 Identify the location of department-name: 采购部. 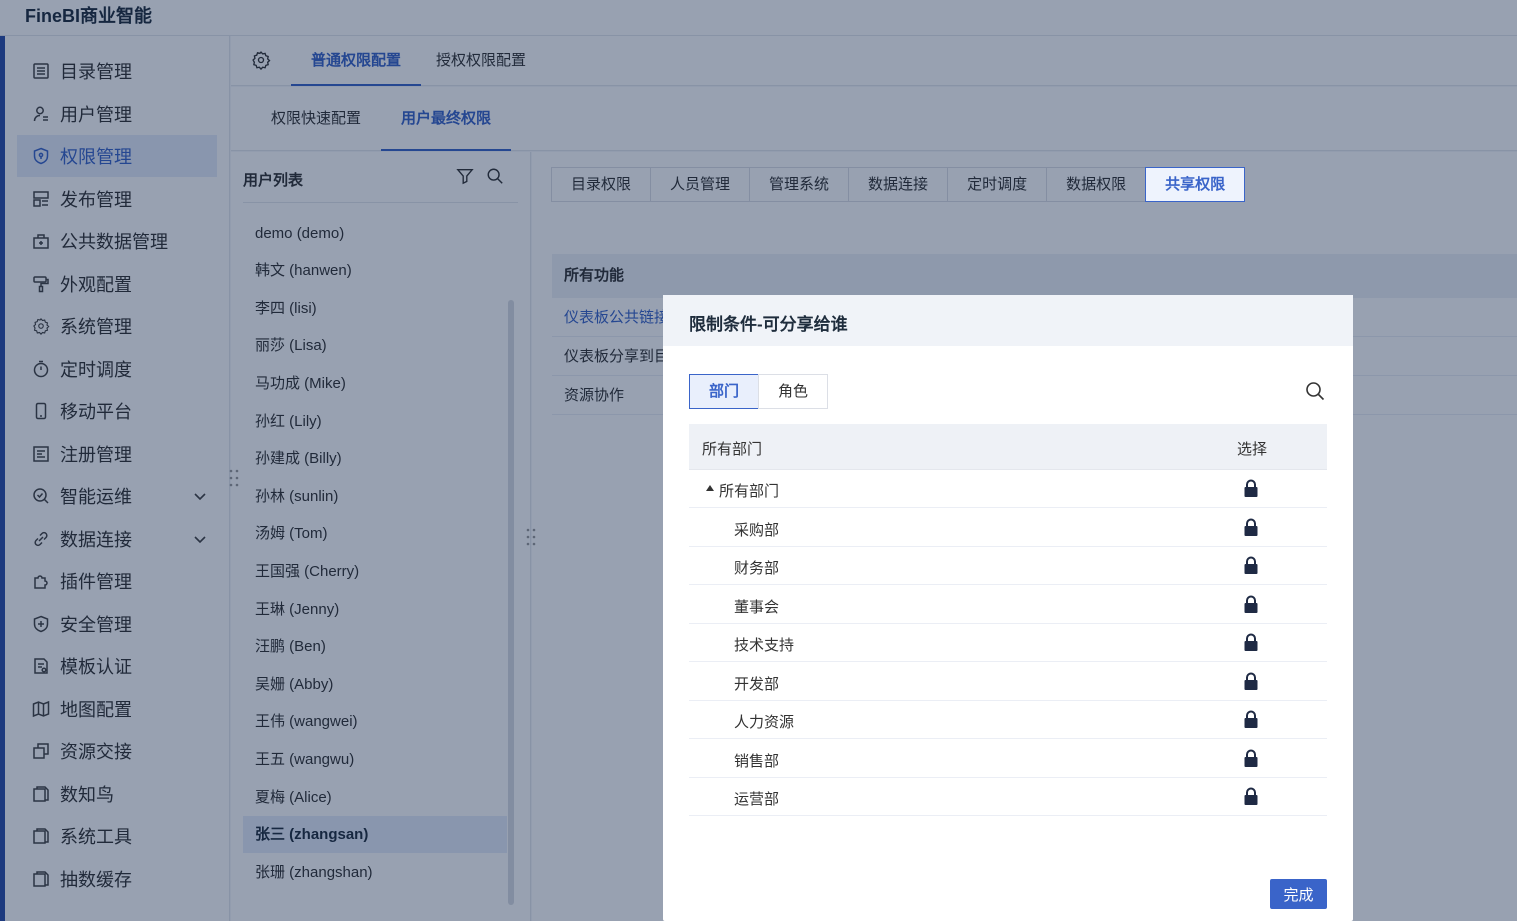
(757, 530).